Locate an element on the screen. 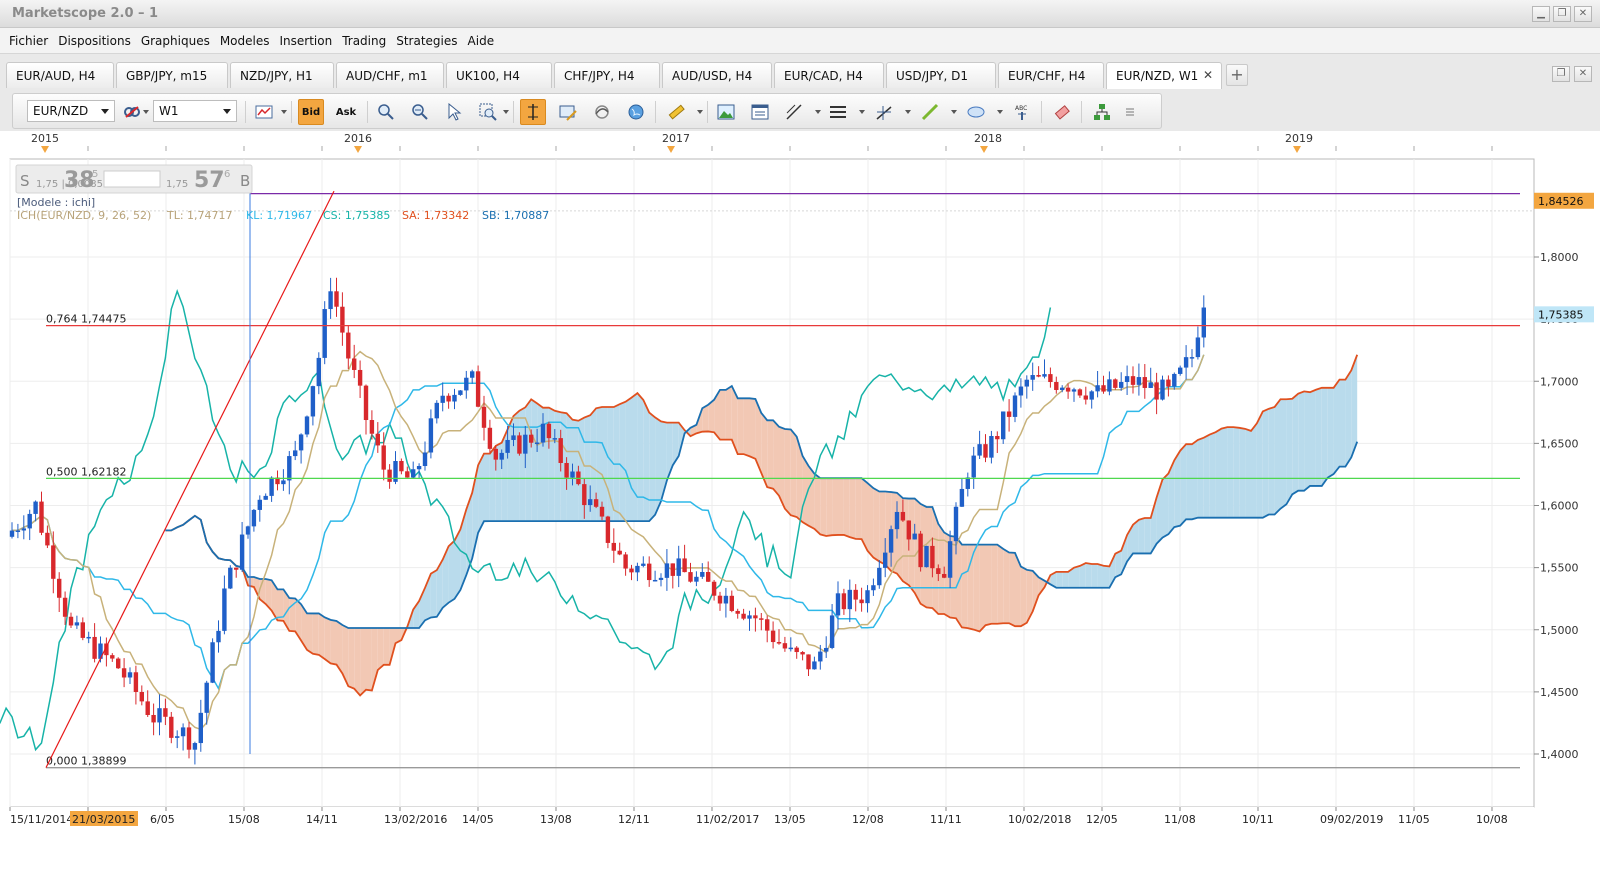 This screenshot has width=1600, height=869. tab-aud-chf: AUD/CHF, m1 is located at coordinates (390, 75).